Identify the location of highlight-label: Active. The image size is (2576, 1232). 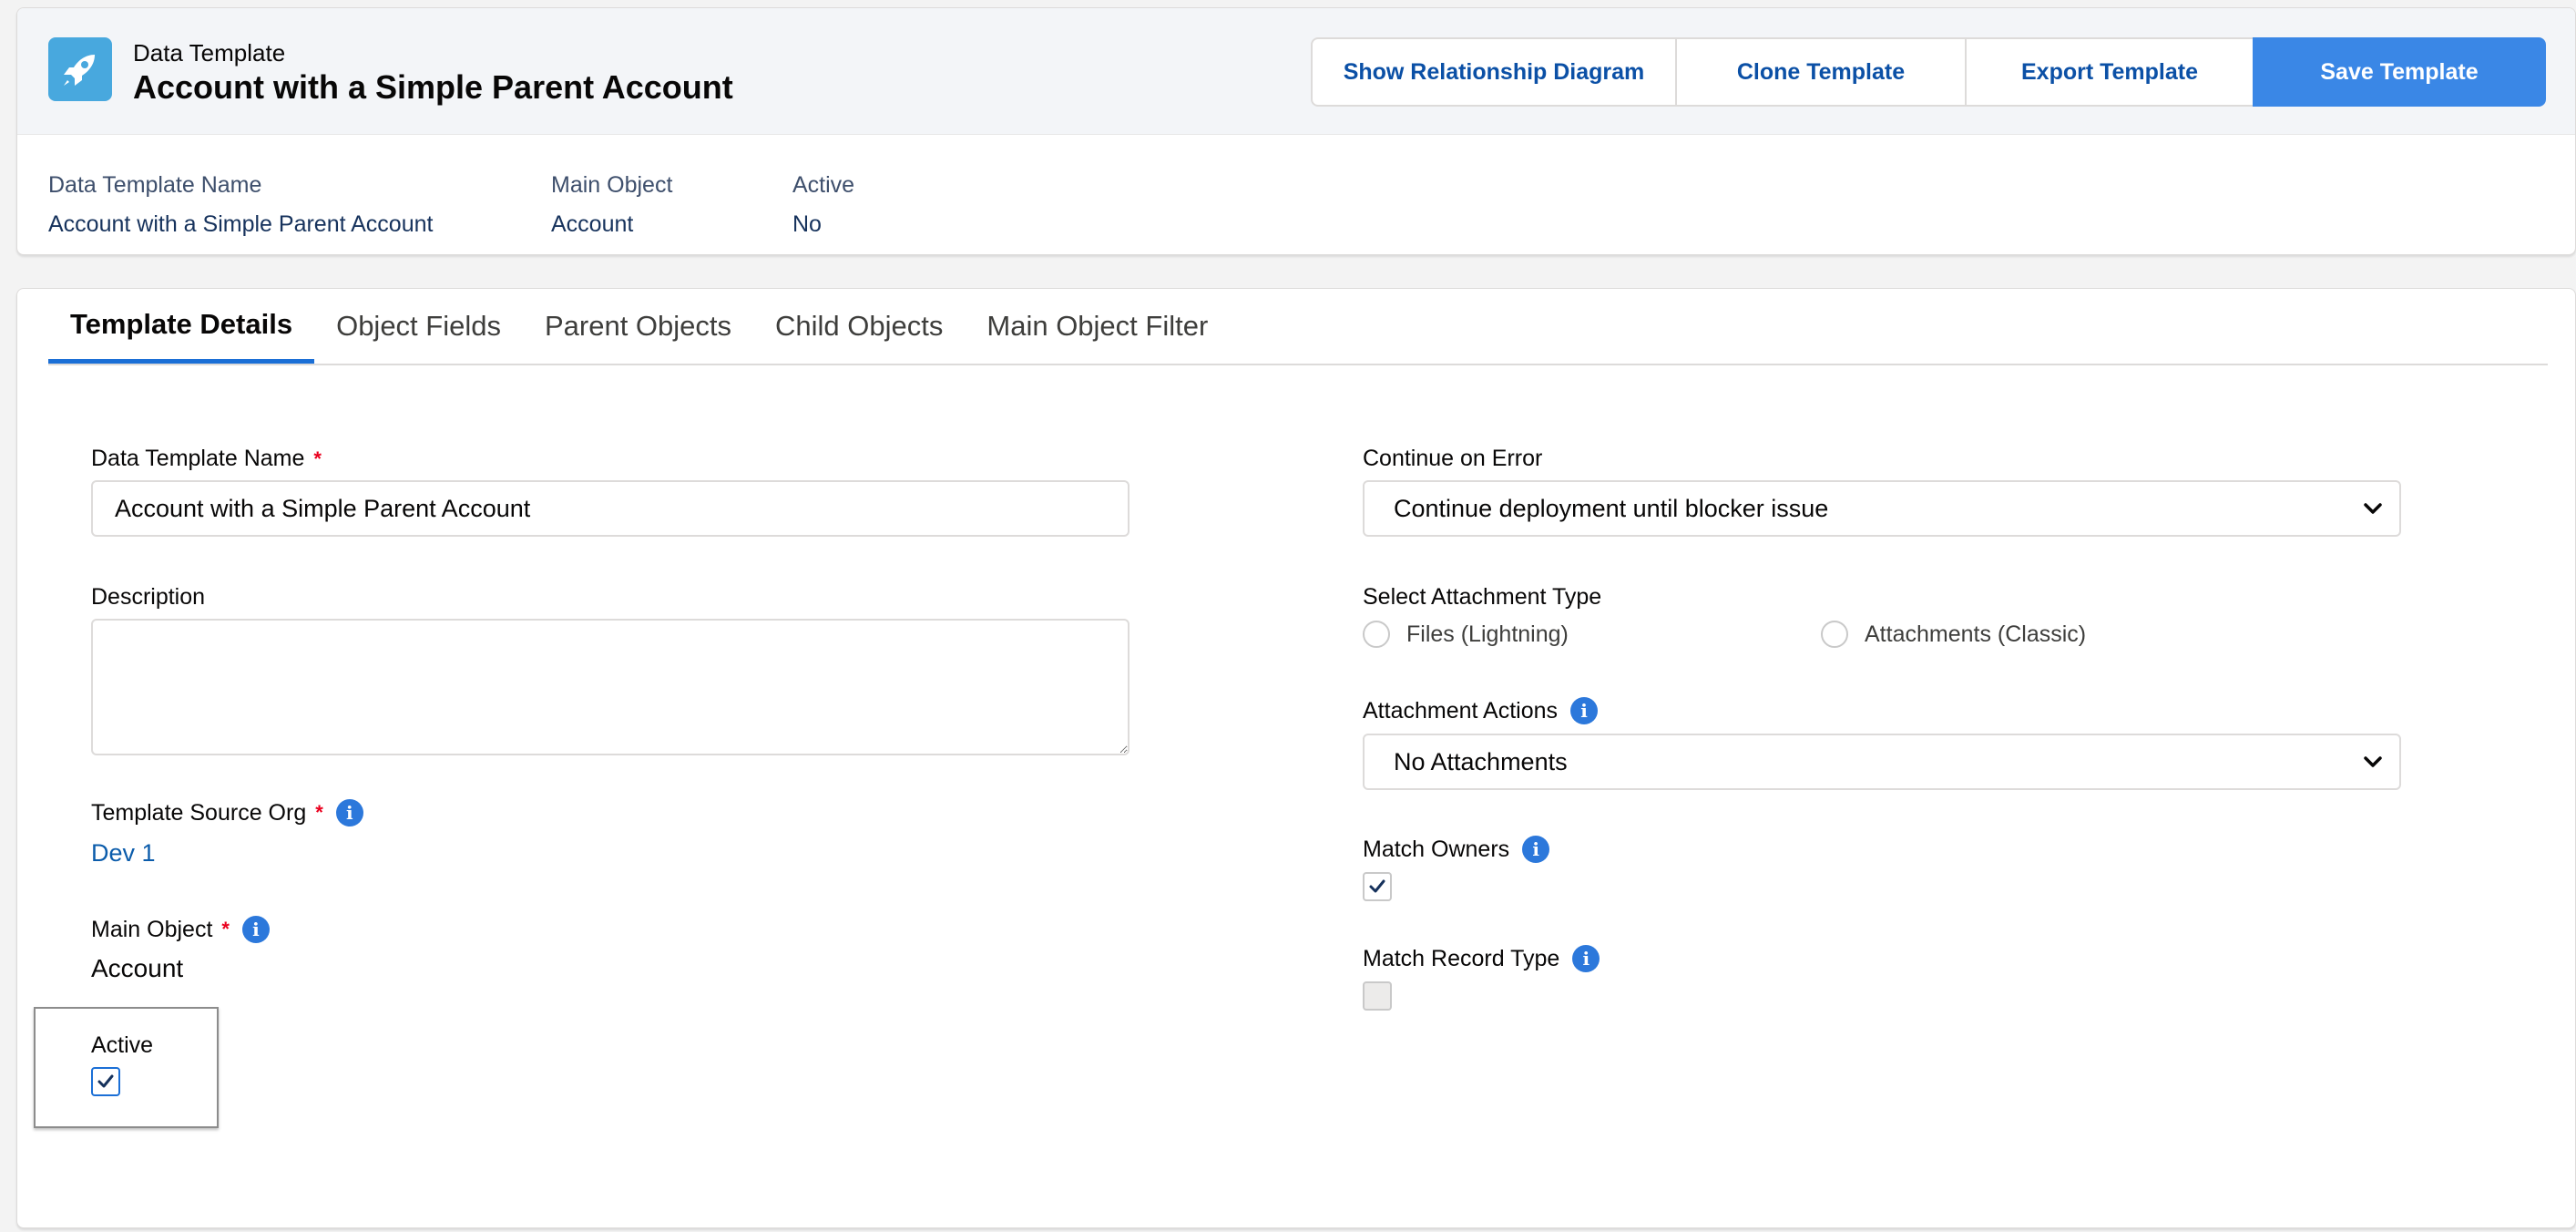
(823, 185).